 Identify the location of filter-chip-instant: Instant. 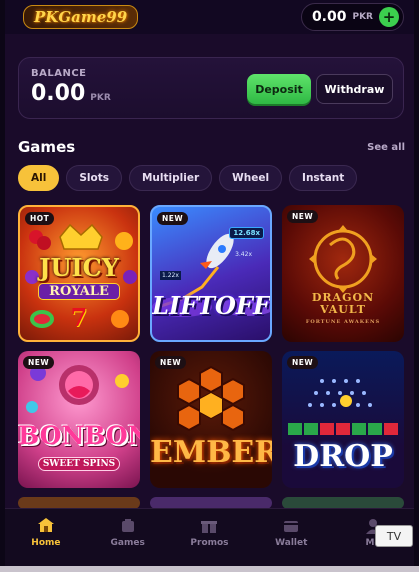
(323, 178).